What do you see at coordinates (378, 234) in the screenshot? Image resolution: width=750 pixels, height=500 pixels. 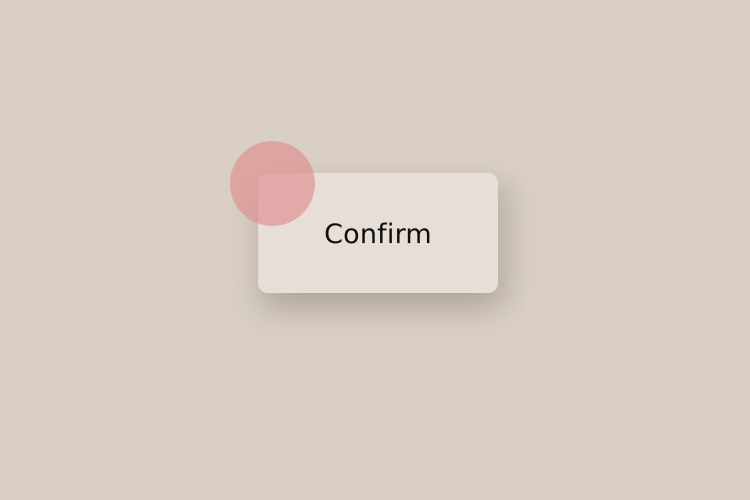 I see `confirm-label: Confirm` at bounding box center [378, 234].